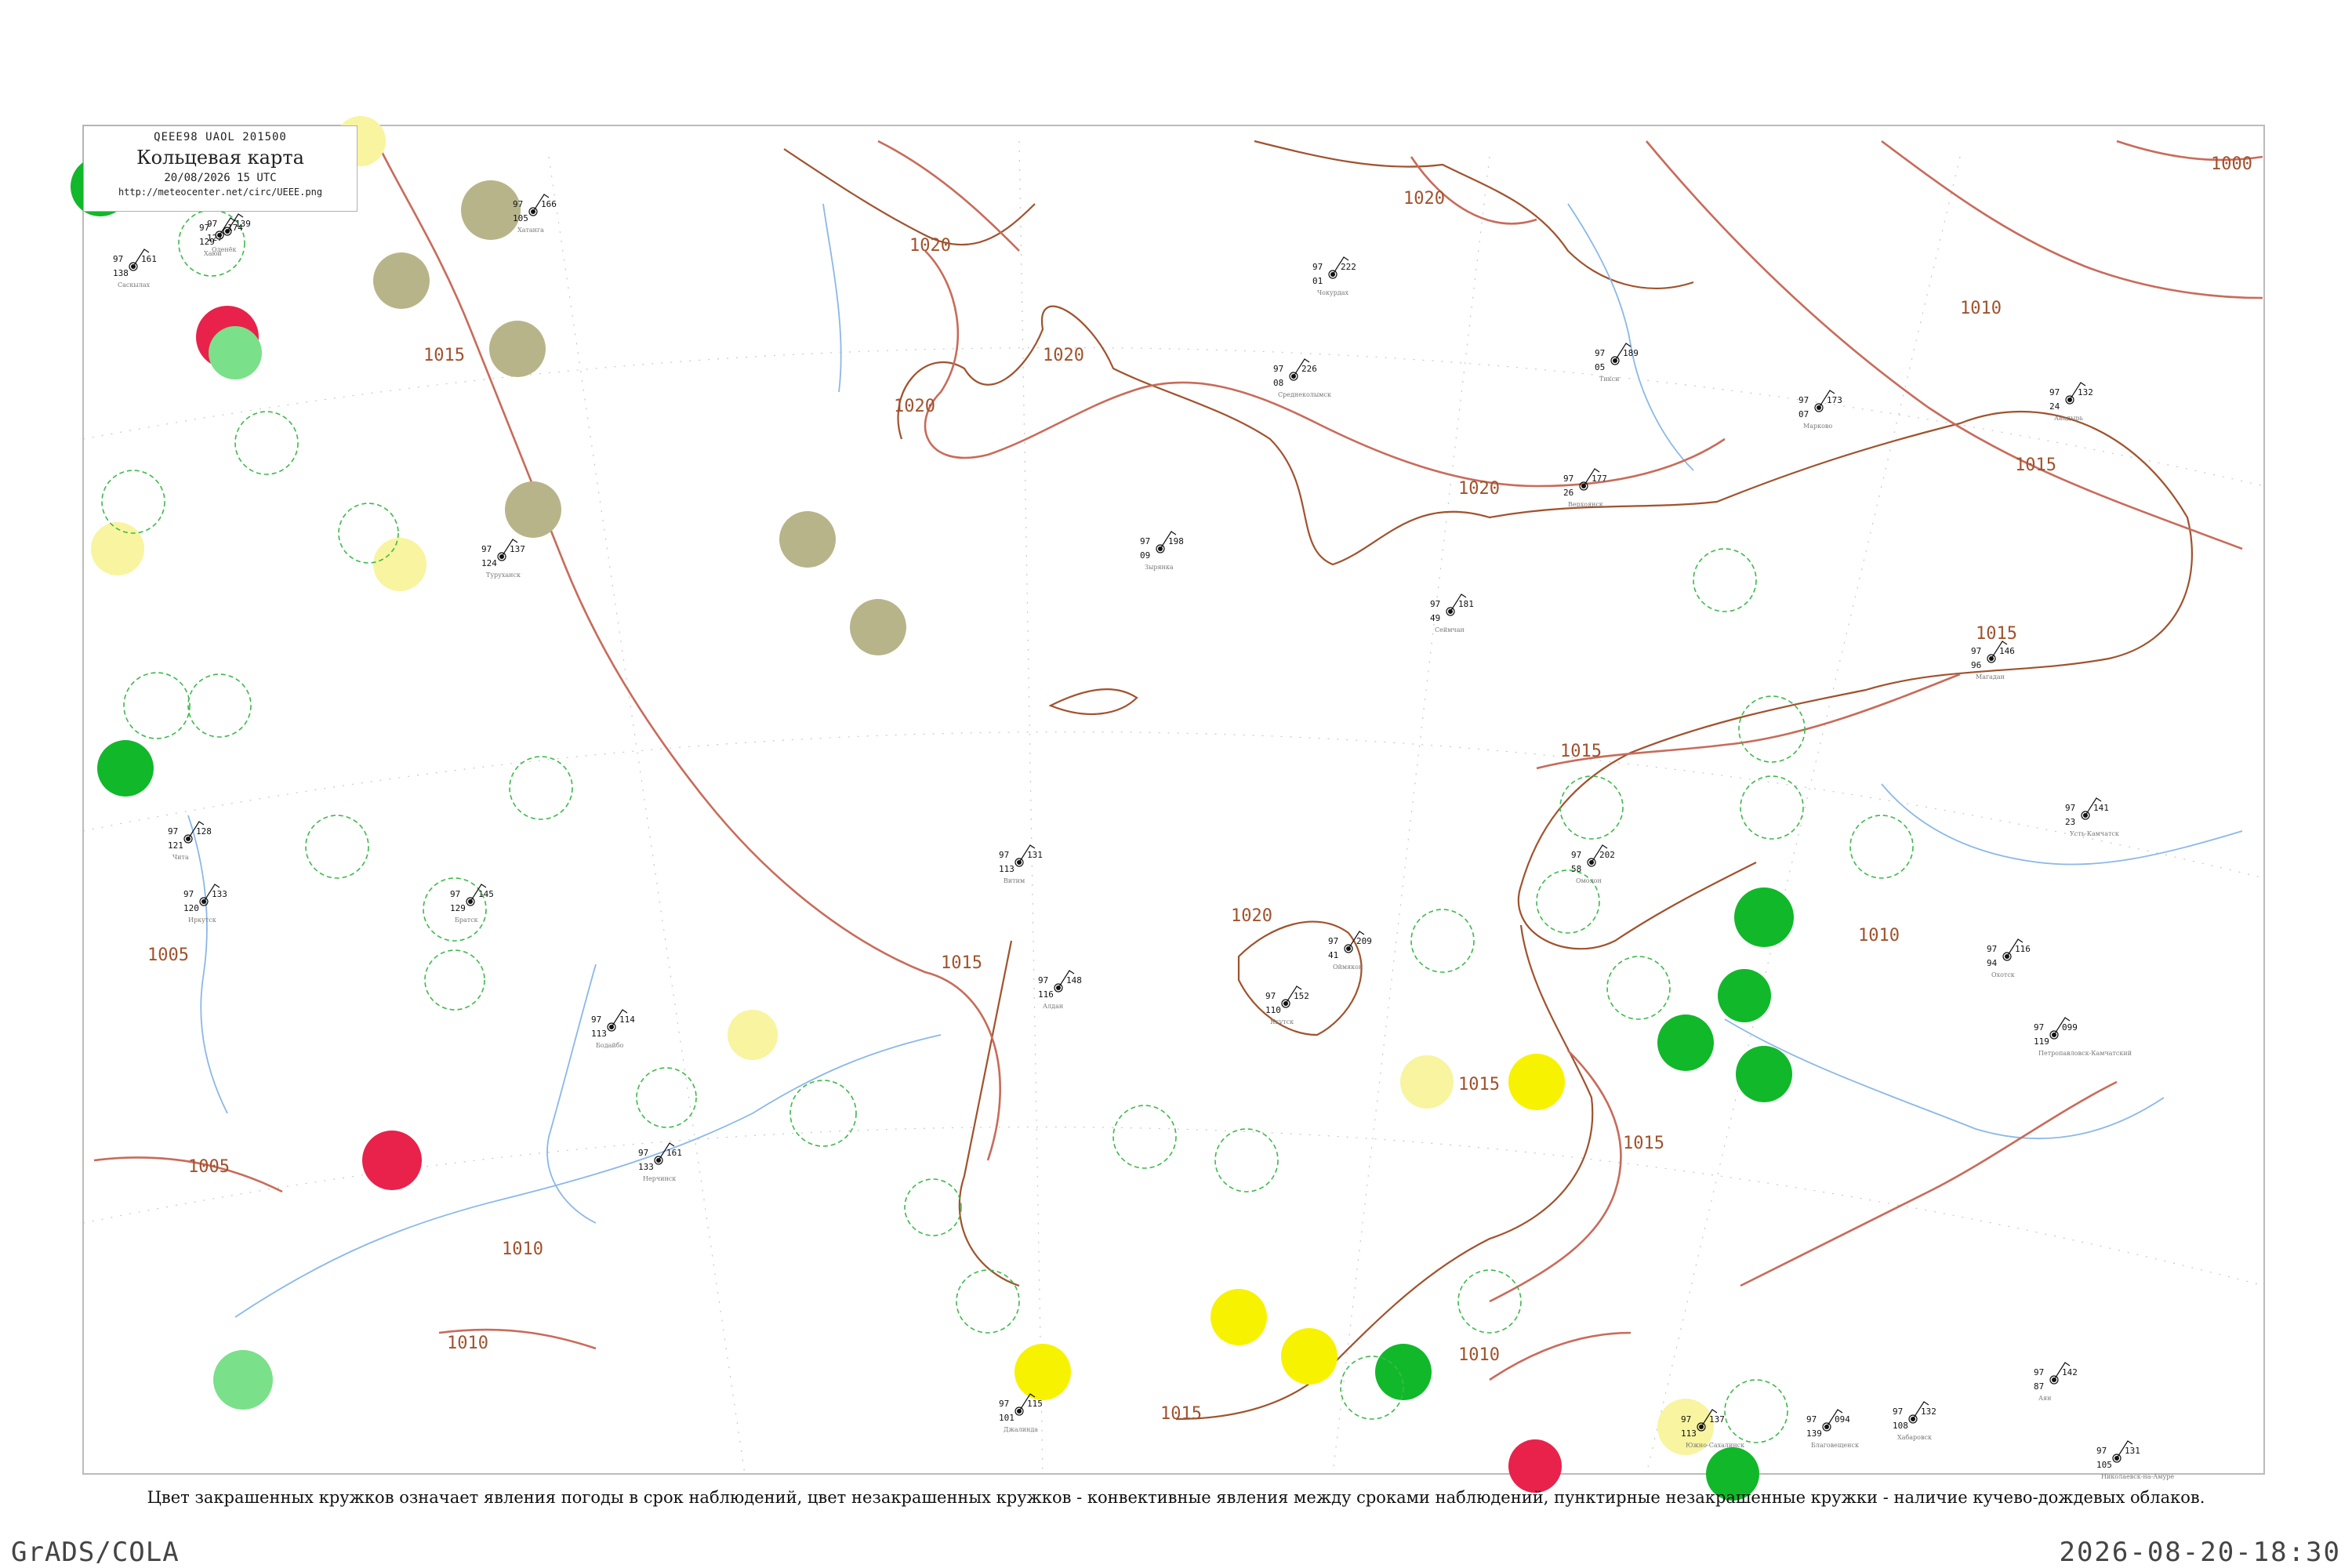  What do you see at coordinates (2039, 1386) in the screenshot?
I see `station-dewpoint: 87` at bounding box center [2039, 1386].